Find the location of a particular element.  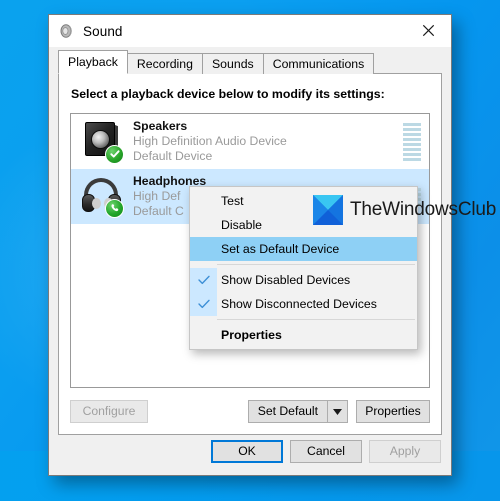

menu-item-label: Disable is located at coordinates (242, 225).